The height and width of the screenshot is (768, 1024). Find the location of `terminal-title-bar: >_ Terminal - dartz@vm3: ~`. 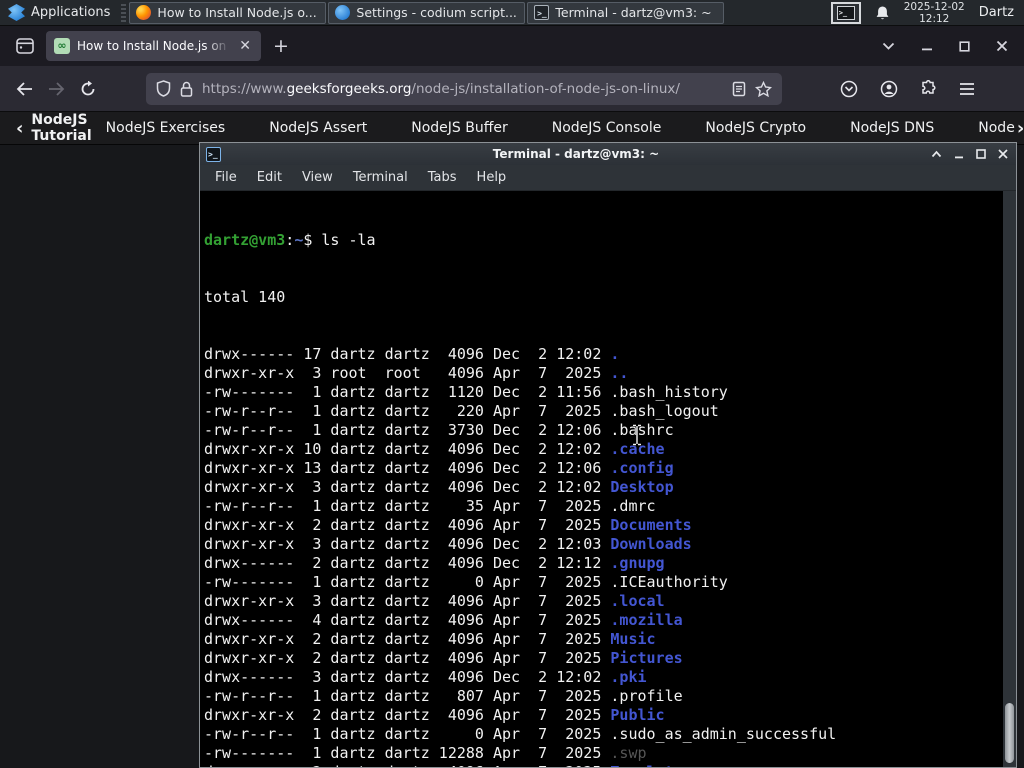

terminal-title-bar: >_ Terminal - dartz@vm3: ~ is located at coordinates (608, 154).